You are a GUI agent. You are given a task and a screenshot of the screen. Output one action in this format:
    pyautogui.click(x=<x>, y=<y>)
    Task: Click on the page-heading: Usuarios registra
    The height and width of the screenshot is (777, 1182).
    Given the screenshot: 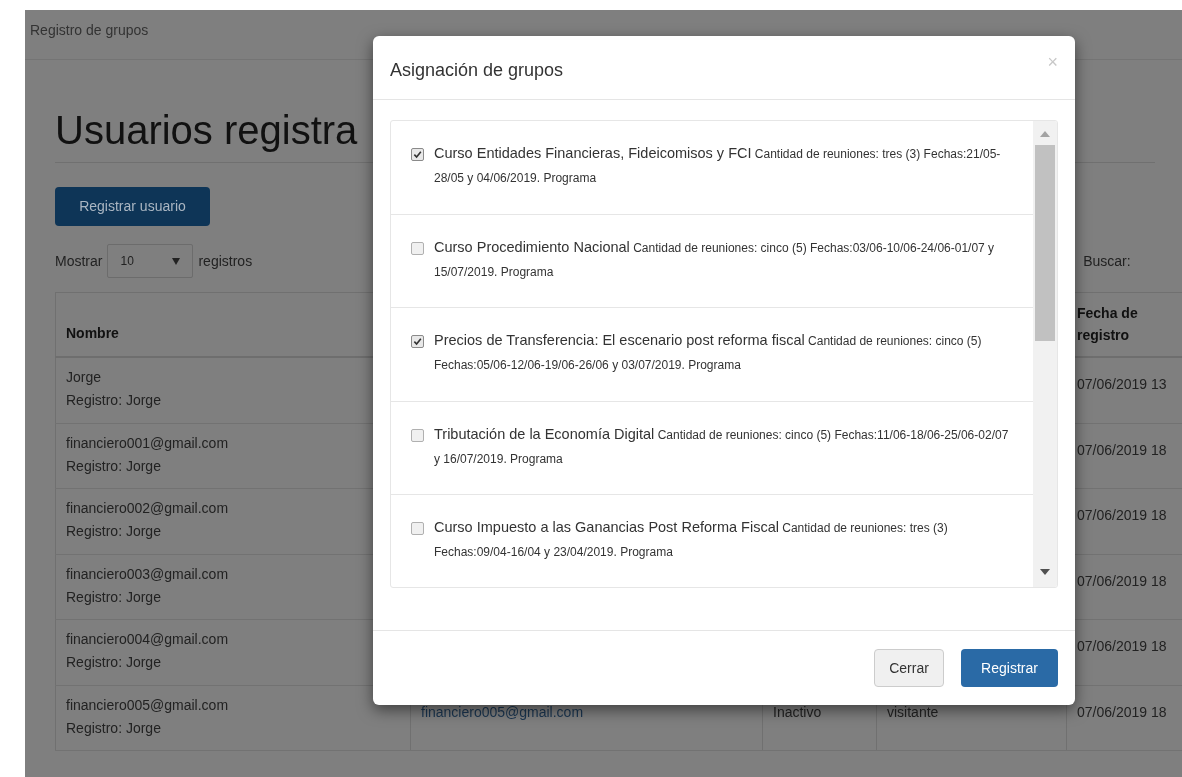 What is the action you would take?
    pyautogui.click(x=206, y=130)
    